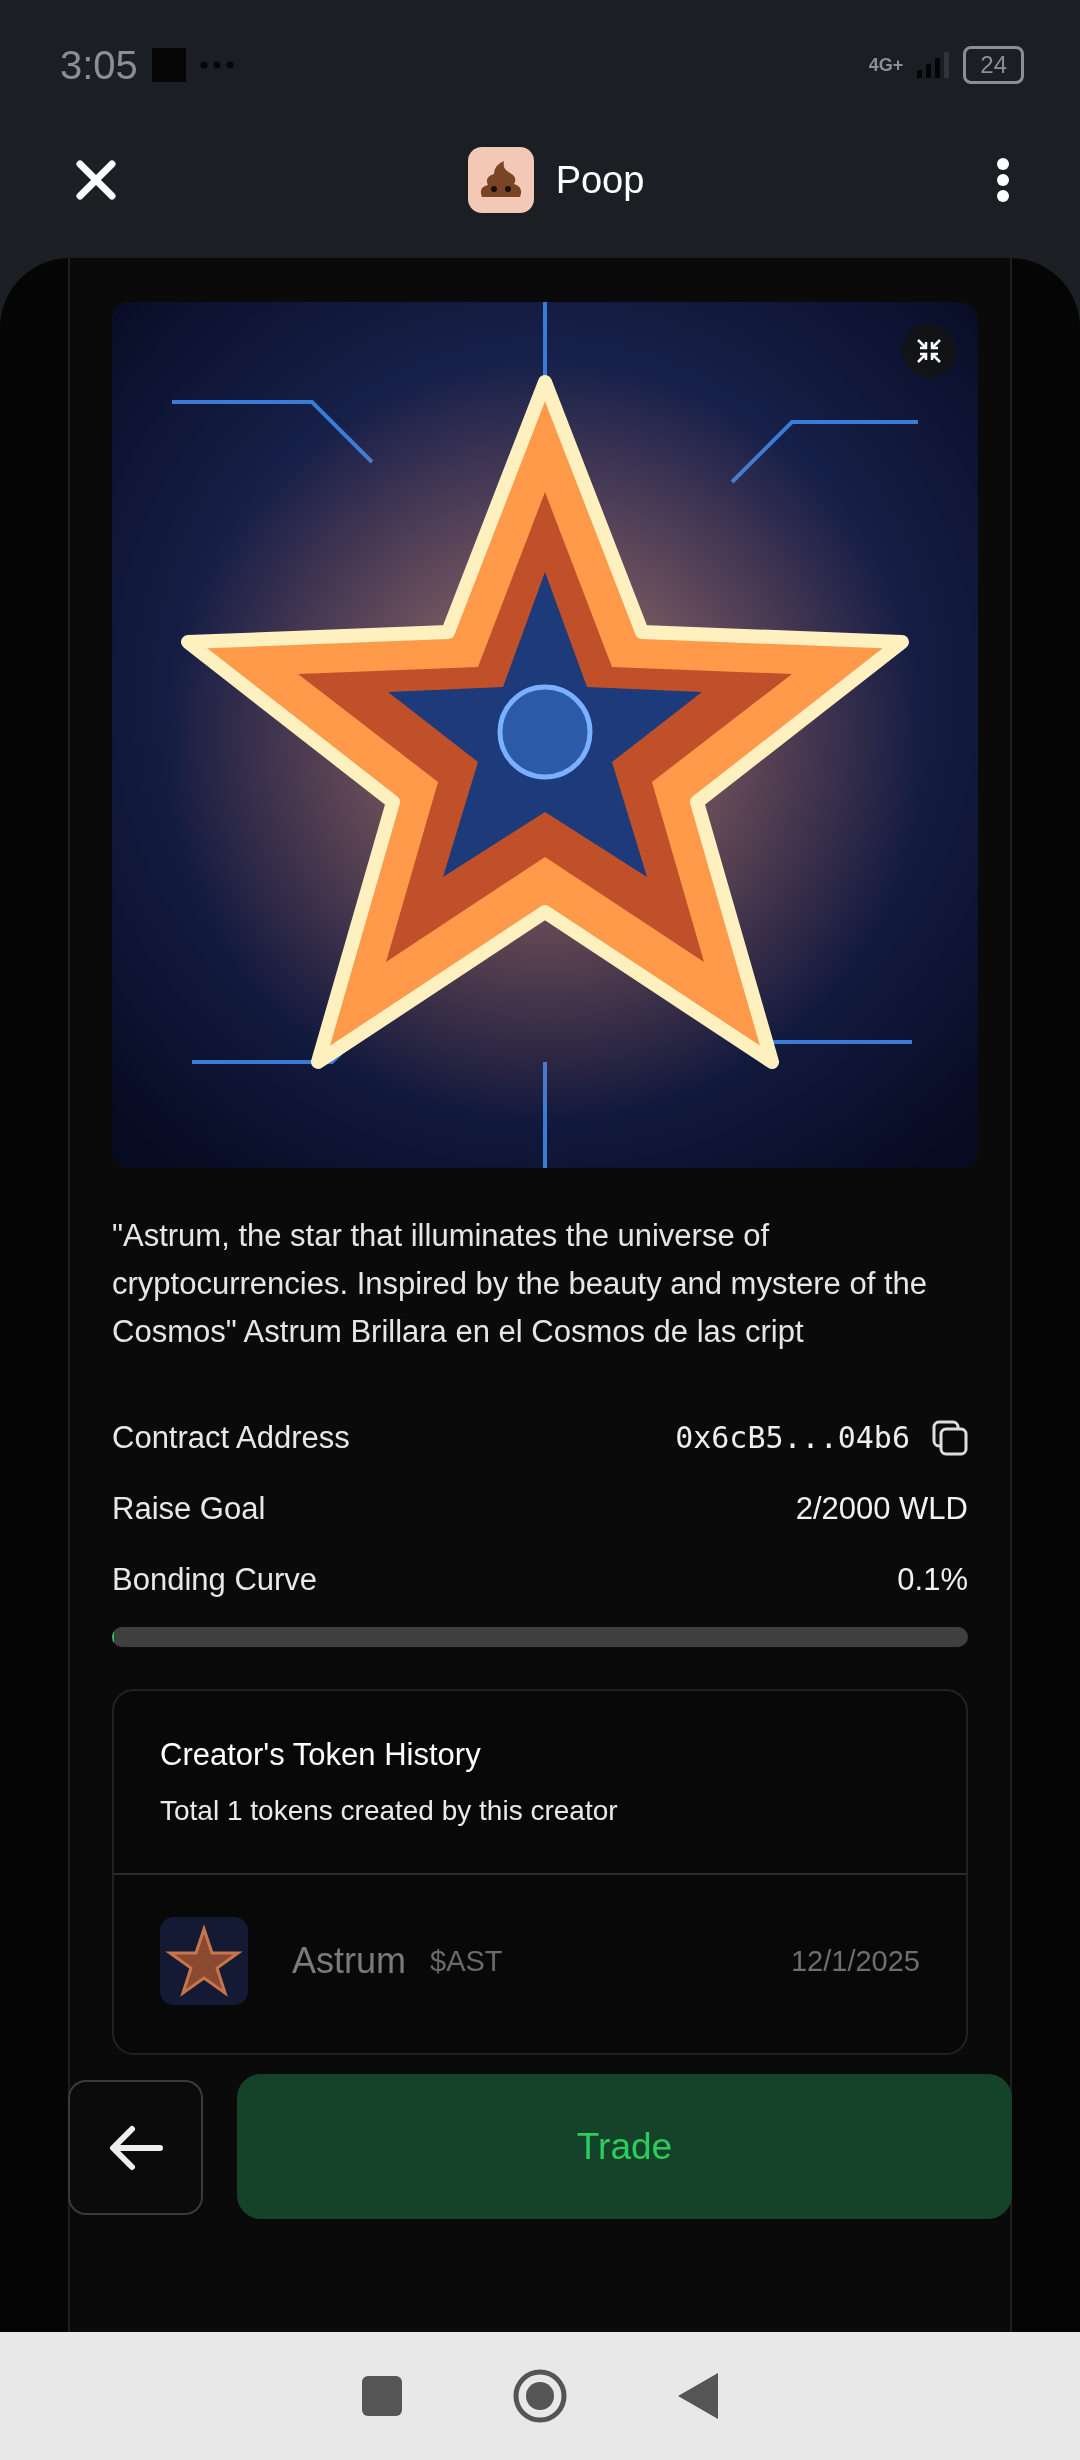 Image resolution: width=1080 pixels, height=2460 pixels. Describe the element at coordinates (500, 180) in the screenshot. I see `poop-emoji-icon` at that location.